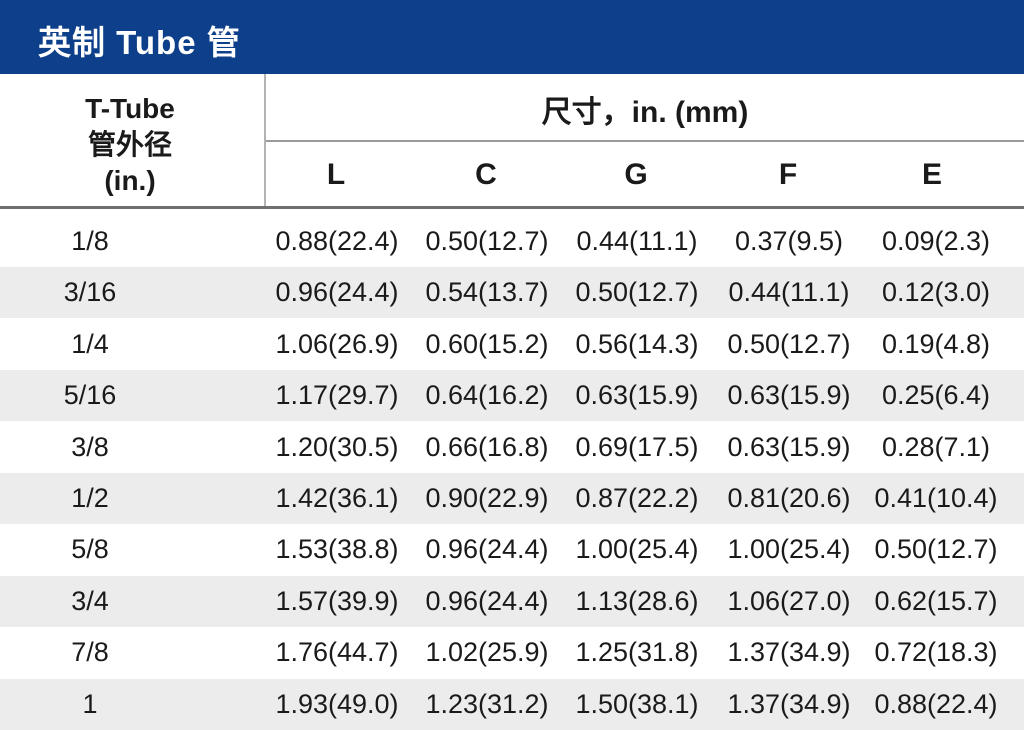 The image size is (1024, 730). I want to click on tube-header-line-1: T-Tube, so click(130, 108).